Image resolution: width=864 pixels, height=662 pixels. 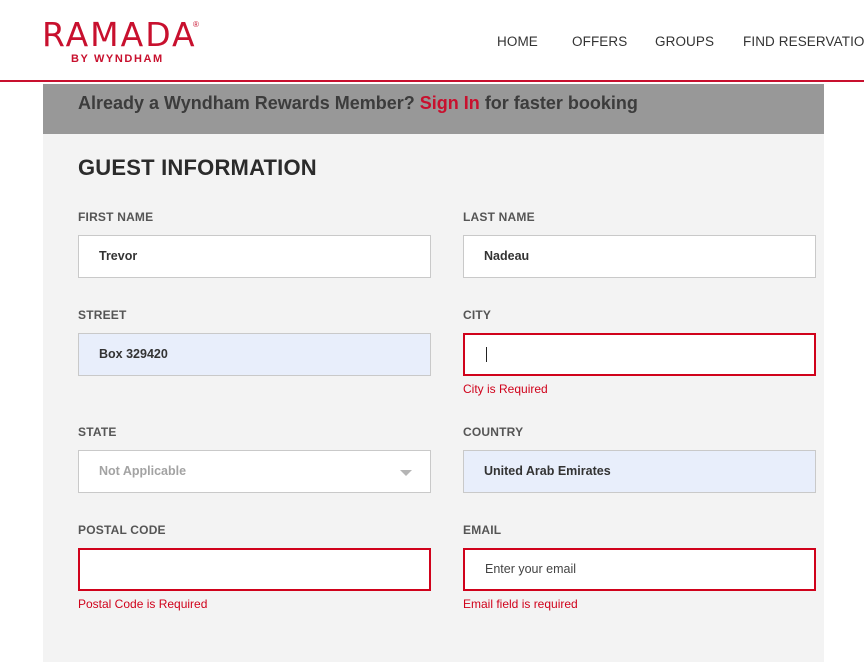 I want to click on city-label: CITY, so click(x=477, y=315).